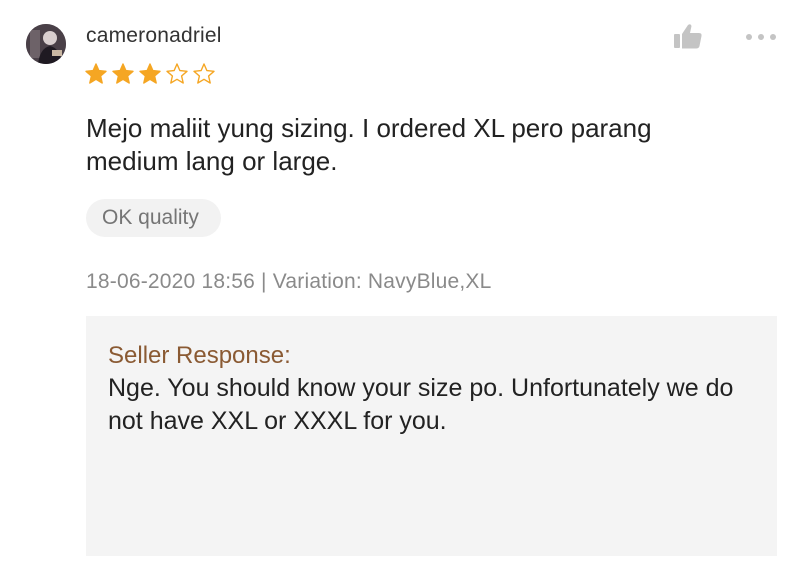  What do you see at coordinates (153, 218) in the screenshot?
I see `quality-tag: OK quality` at bounding box center [153, 218].